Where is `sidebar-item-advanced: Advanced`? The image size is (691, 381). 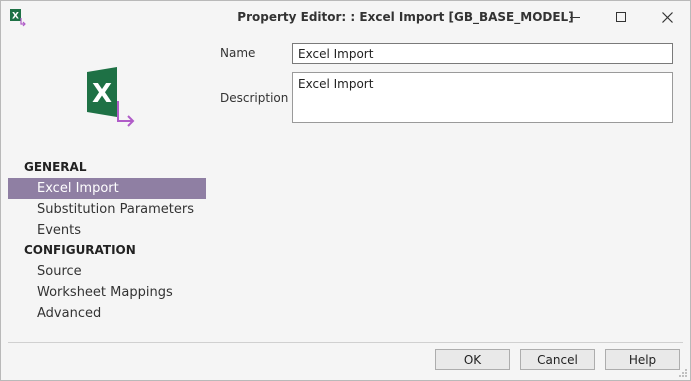 sidebar-item-advanced: Advanced is located at coordinates (107, 313).